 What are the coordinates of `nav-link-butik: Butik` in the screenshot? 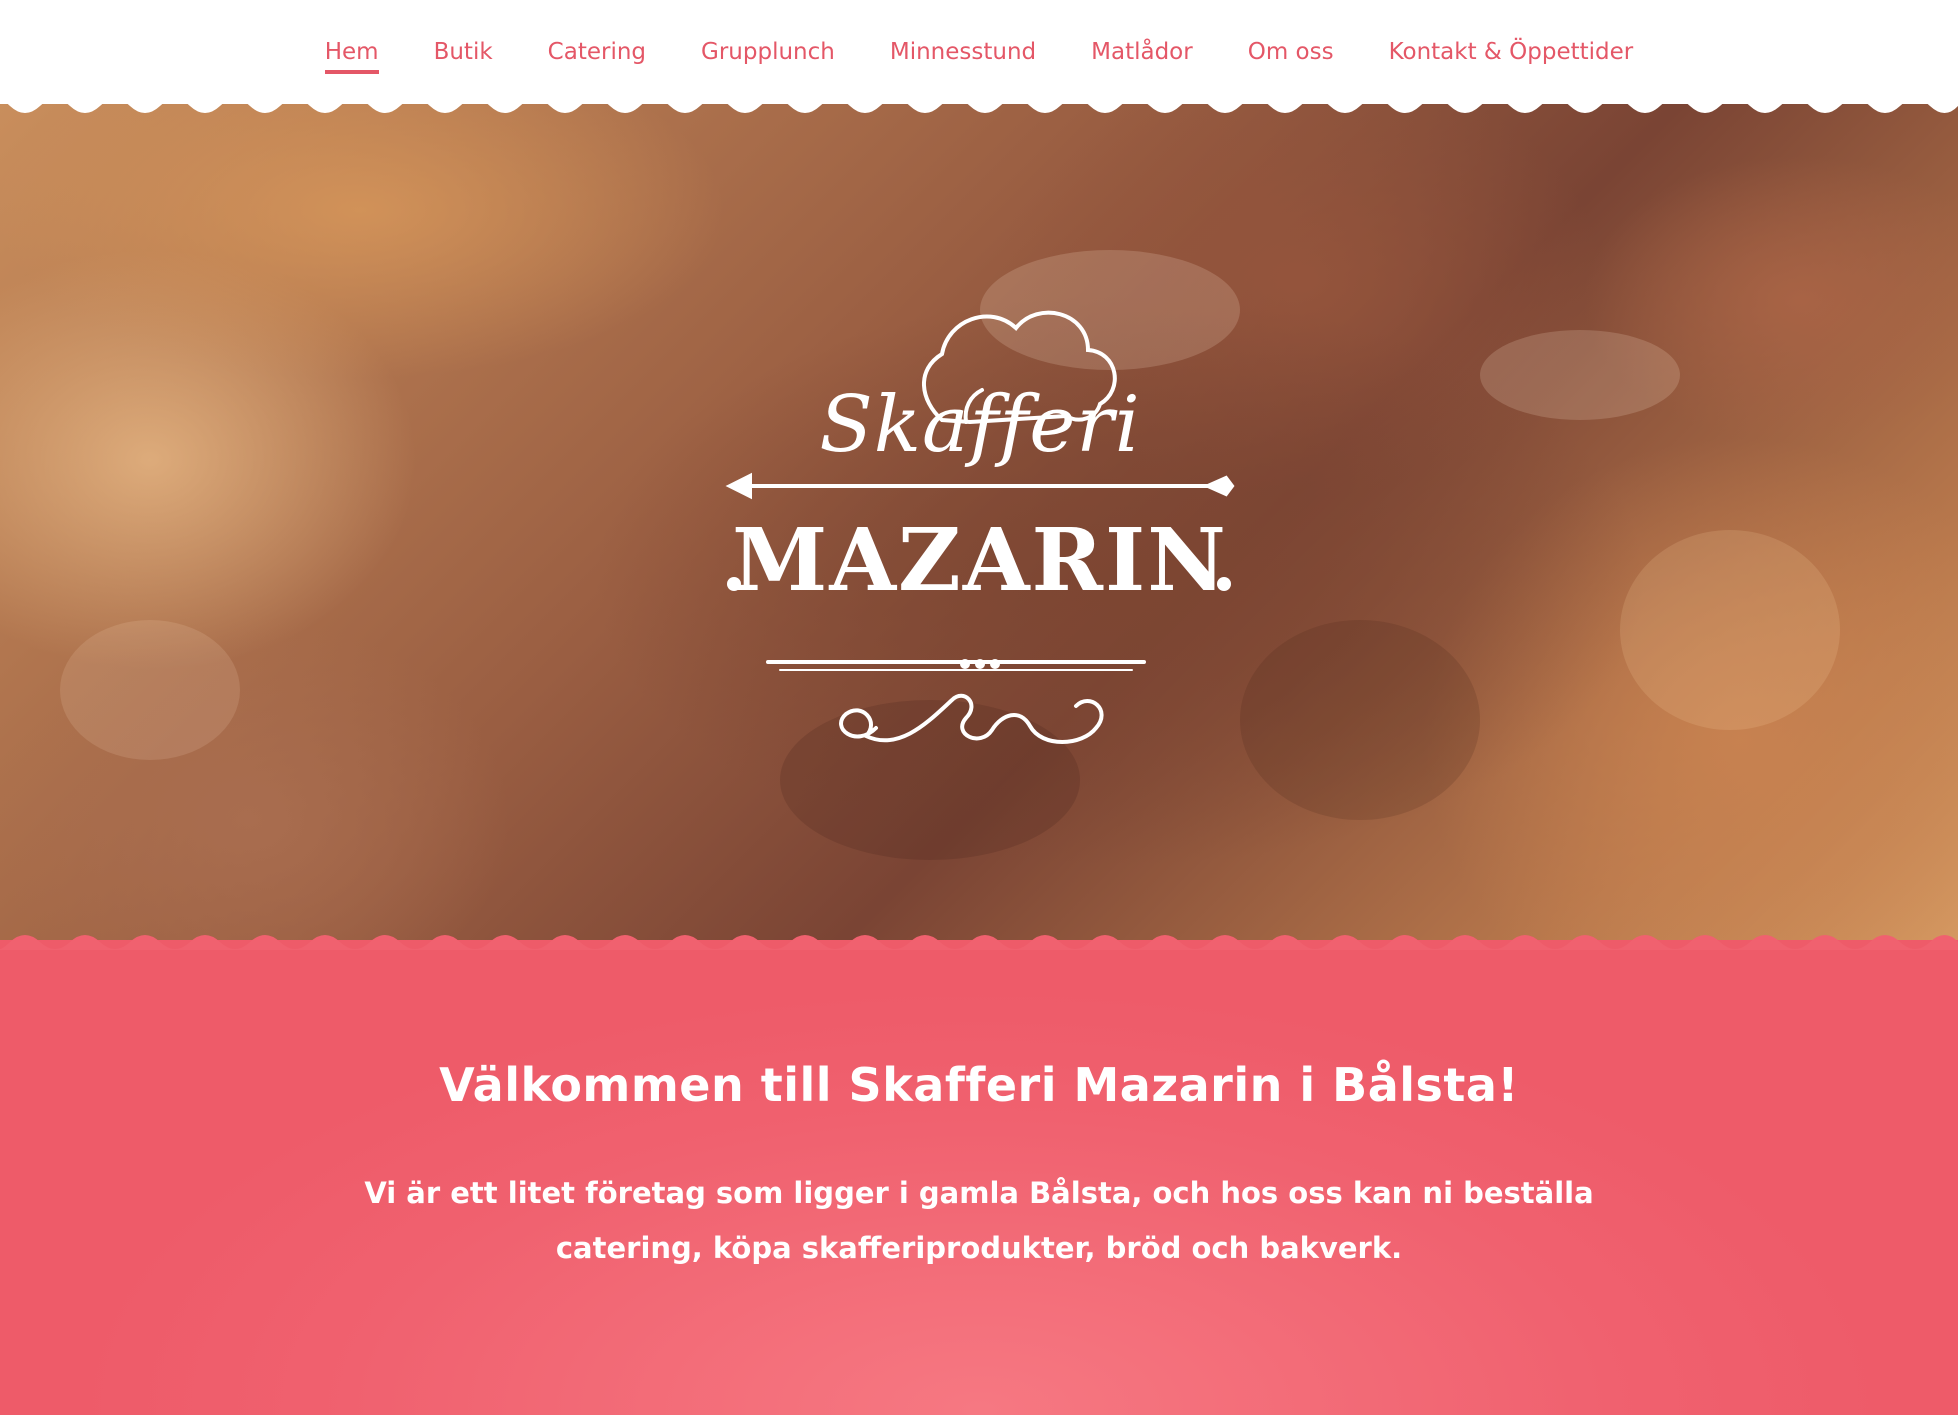 It's located at (463, 55).